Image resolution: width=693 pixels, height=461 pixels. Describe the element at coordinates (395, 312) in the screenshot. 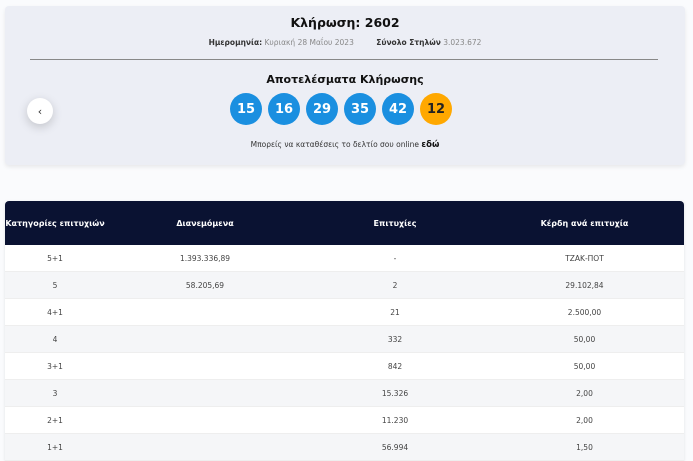

I see `cell-winners: 21` at that location.